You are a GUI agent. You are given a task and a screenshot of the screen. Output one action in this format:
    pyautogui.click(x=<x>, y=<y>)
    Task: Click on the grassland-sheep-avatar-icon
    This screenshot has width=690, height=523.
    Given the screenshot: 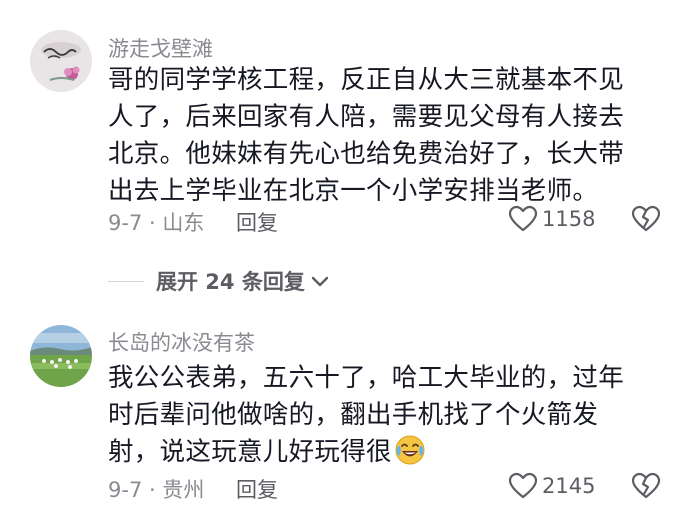 What is the action you would take?
    pyautogui.click(x=61, y=356)
    